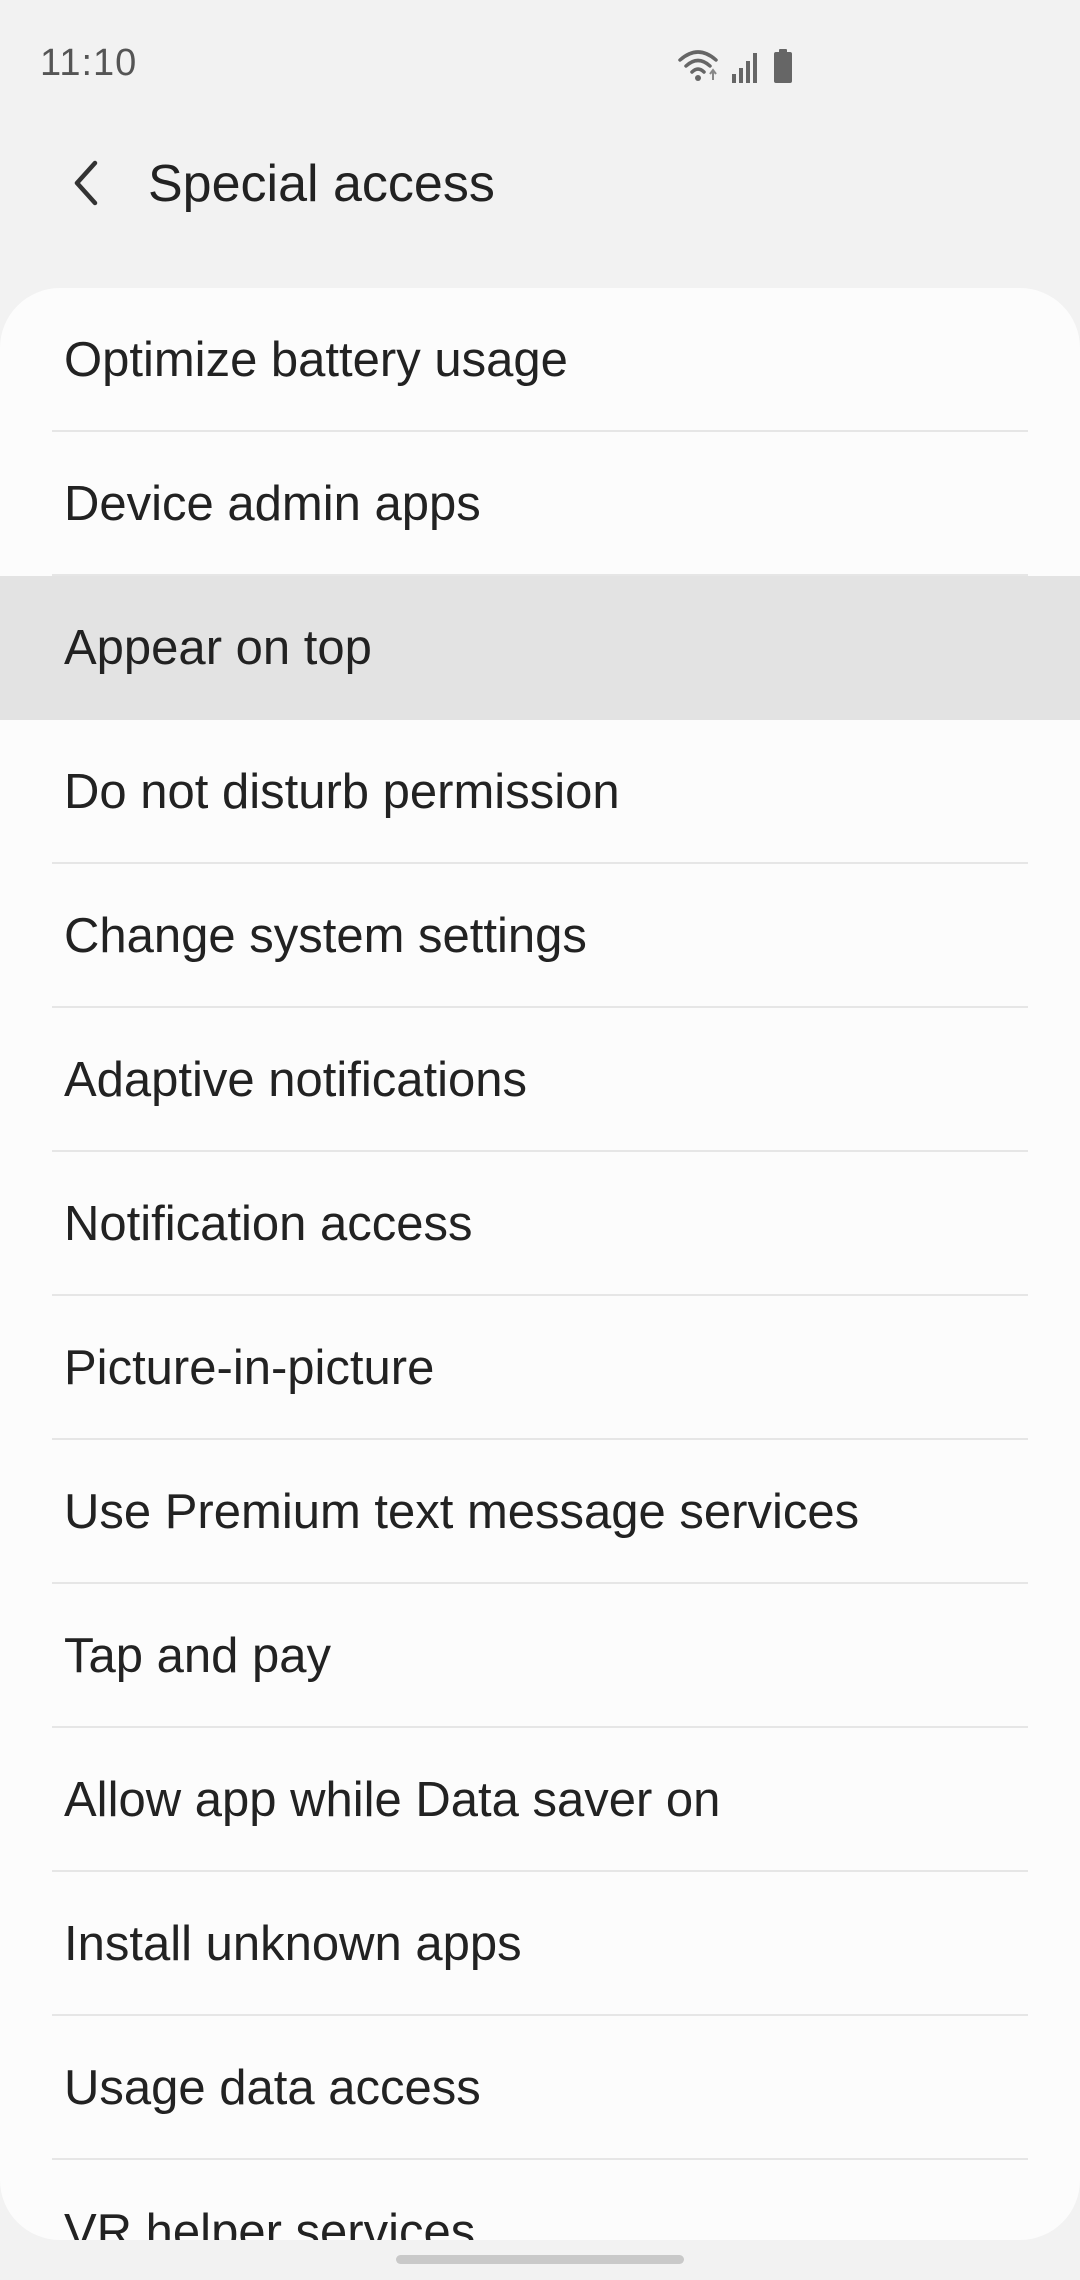 The height and width of the screenshot is (2280, 1080). Describe the element at coordinates (293, 1944) in the screenshot. I see `list-item-label: Install unknown apps` at that location.